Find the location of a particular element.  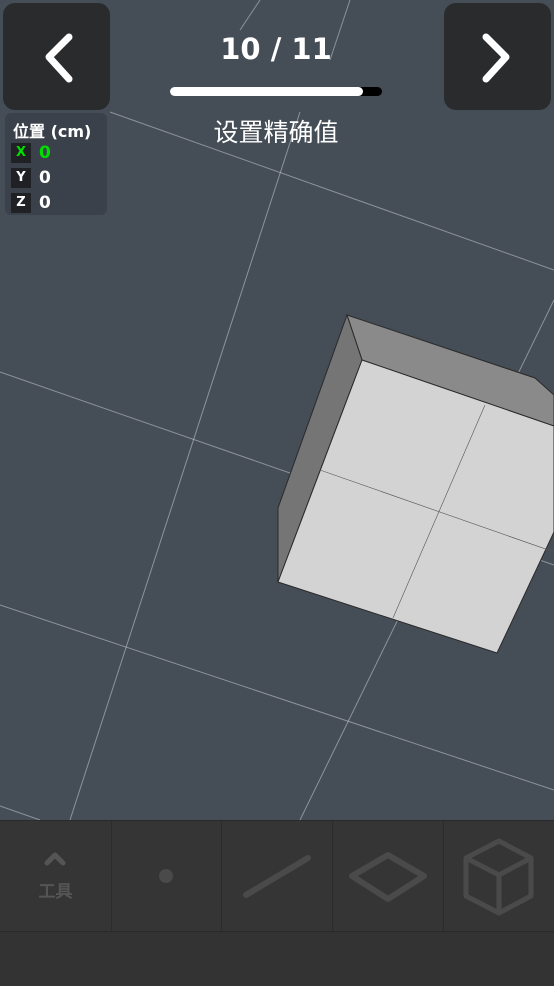

coord-value-z: 0 is located at coordinates (45, 203).